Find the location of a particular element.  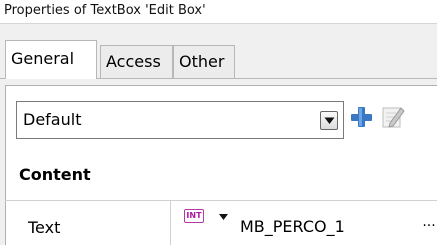

type-dropdown-chevron-down-icon is located at coordinates (223, 217).